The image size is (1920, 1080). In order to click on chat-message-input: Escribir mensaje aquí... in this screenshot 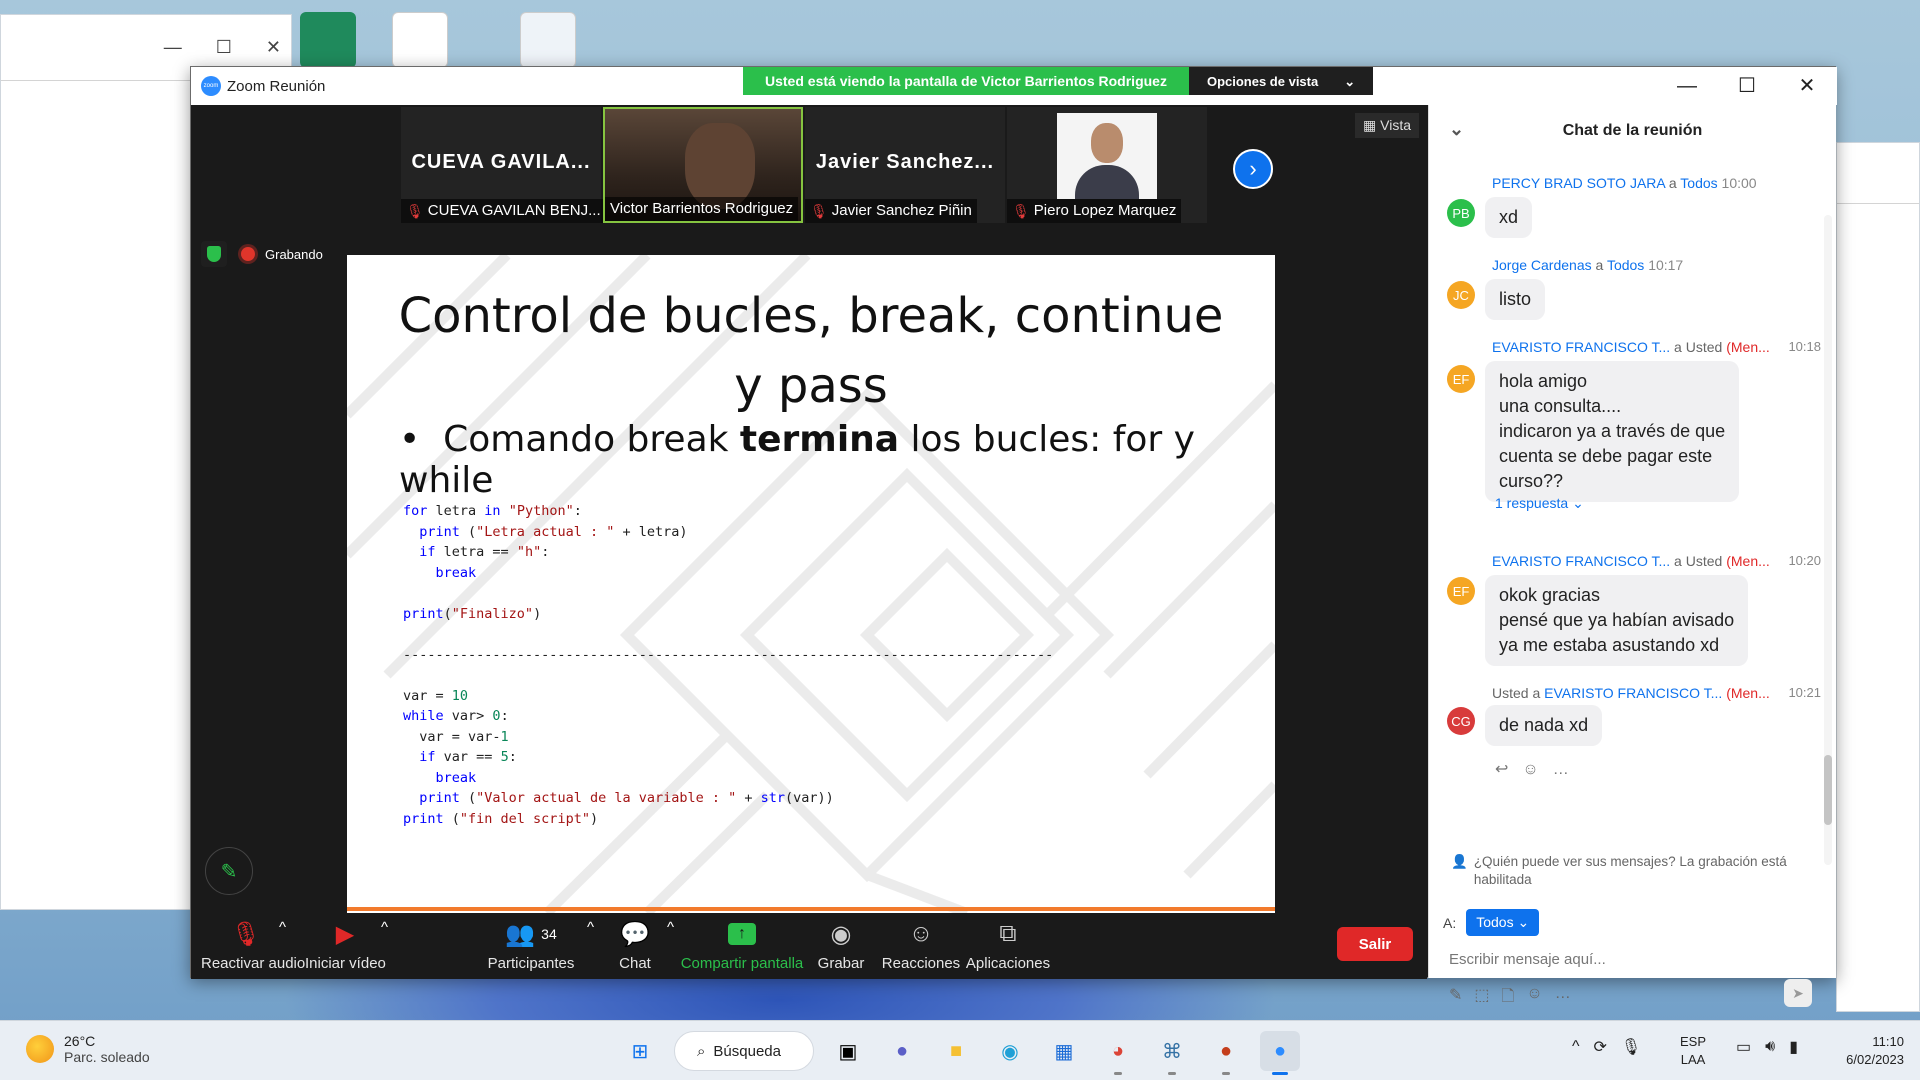, I will do `click(1527, 959)`.